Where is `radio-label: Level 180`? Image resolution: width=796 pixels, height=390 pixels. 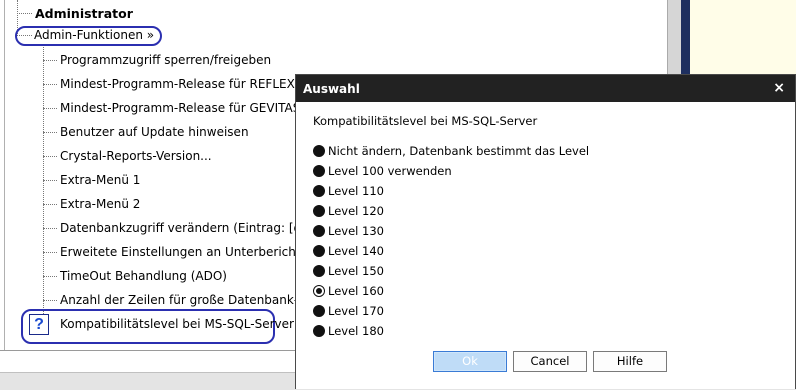 radio-label: Level 180 is located at coordinates (356, 331).